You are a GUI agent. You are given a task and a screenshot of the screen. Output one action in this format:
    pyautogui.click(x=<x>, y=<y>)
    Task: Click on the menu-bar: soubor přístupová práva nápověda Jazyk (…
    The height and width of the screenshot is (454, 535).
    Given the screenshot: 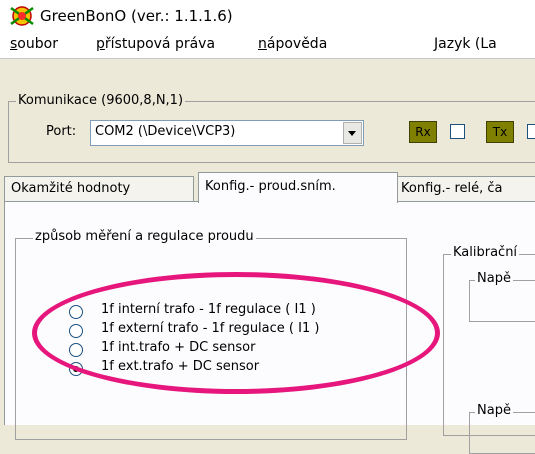 What is the action you would take?
    pyautogui.click(x=267, y=45)
    